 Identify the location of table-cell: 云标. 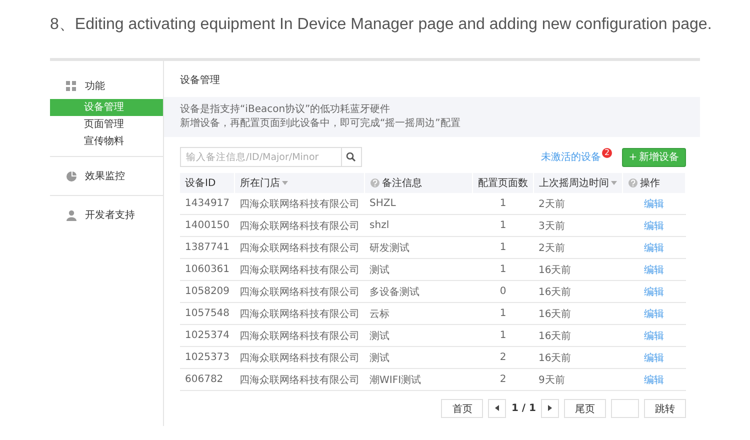
(418, 313).